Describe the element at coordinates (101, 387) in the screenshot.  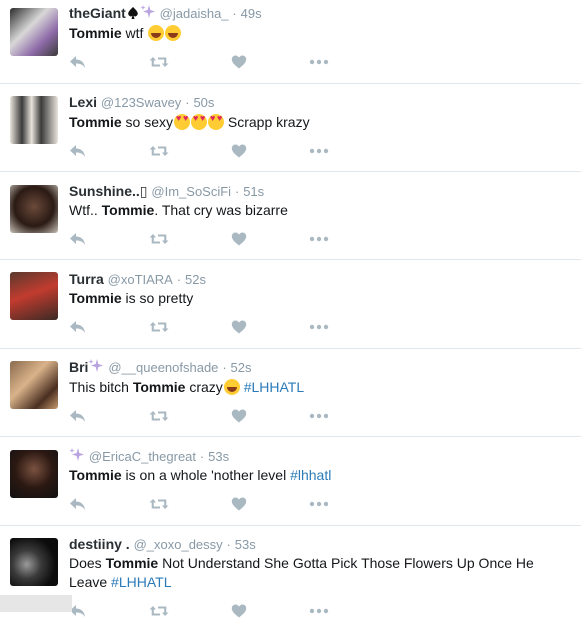
I see `text-segment: This bitch` at that location.